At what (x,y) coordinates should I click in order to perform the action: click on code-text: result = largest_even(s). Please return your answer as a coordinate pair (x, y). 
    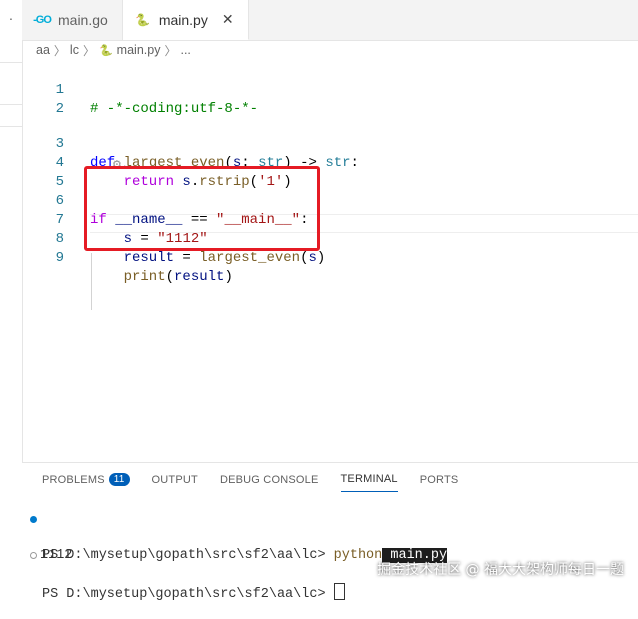
    Looking at the image, I should click on (208, 258).